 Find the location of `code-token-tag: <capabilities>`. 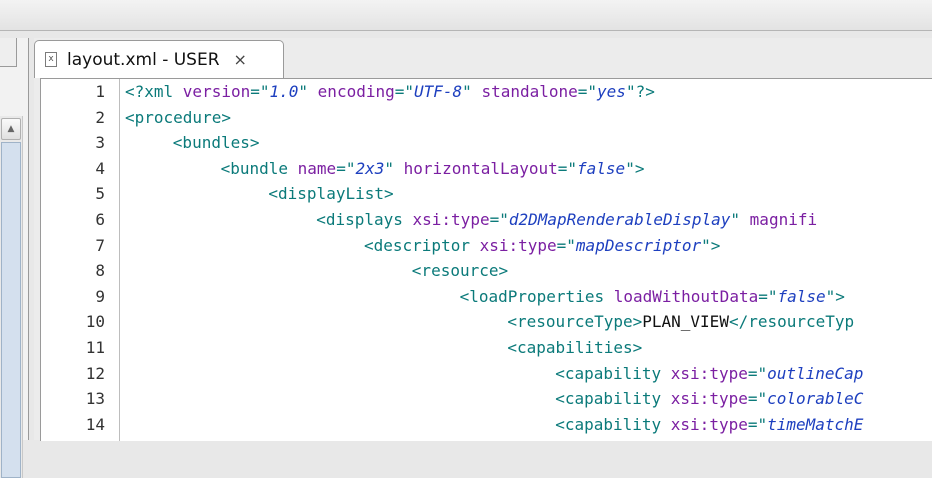

code-token-tag: <capabilities> is located at coordinates (575, 347).